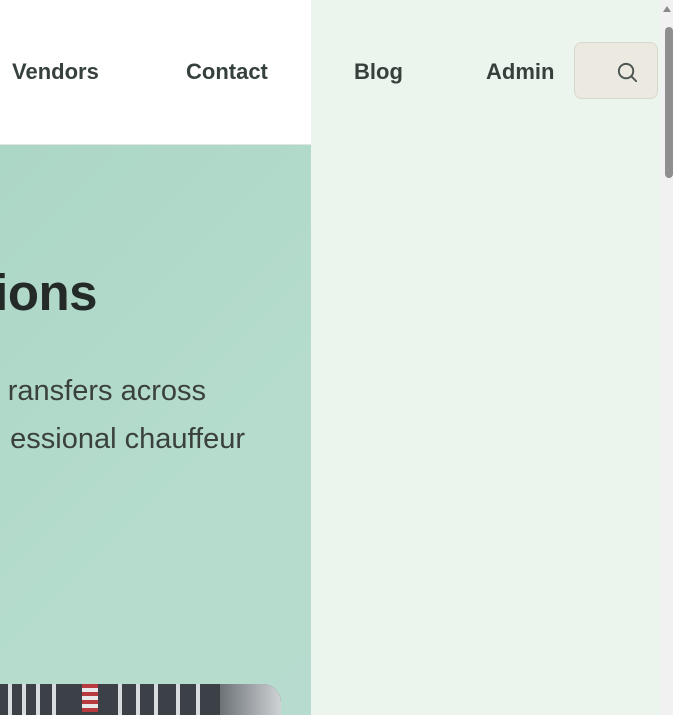 This screenshot has width=673, height=715. I want to click on vertical-scrollbar, so click(666, 357).